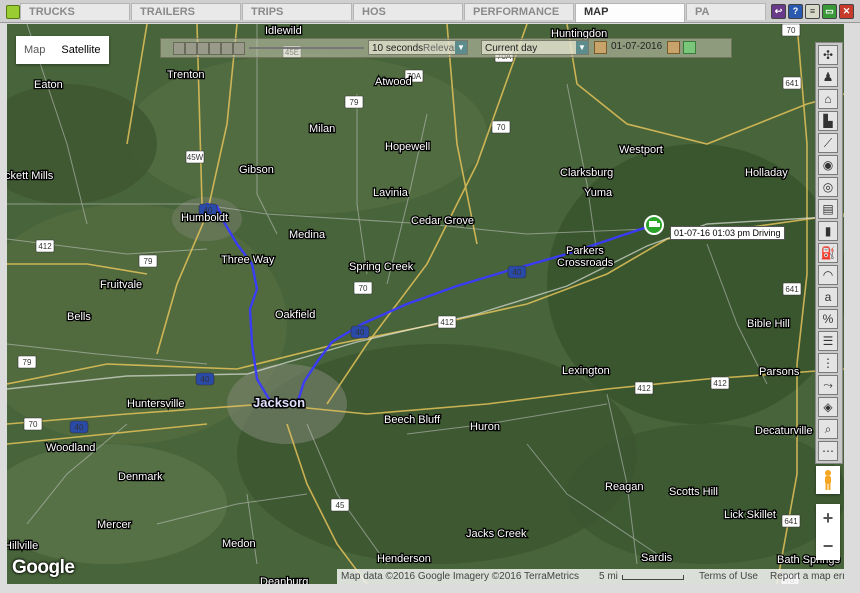  Describe the element at coordinates (828, 55) in the screenshot. I see `pan-icon: ✣` at that location.